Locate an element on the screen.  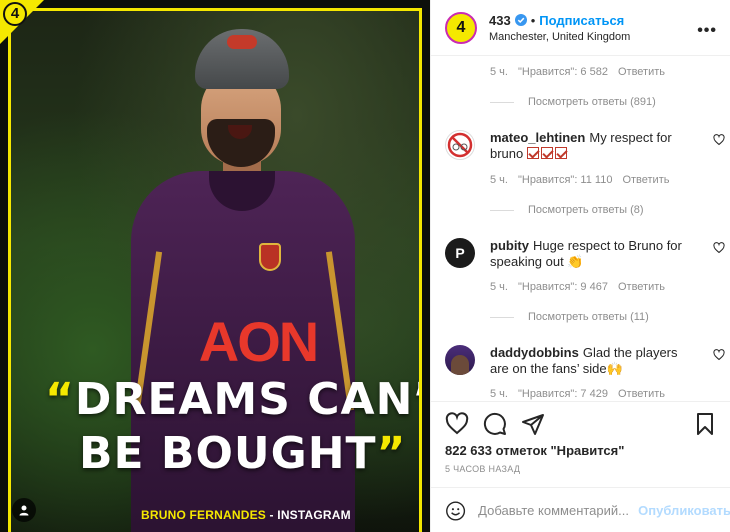
view-replies-button: Посмотреть ответы (11) is located at coordinates (569, 317).